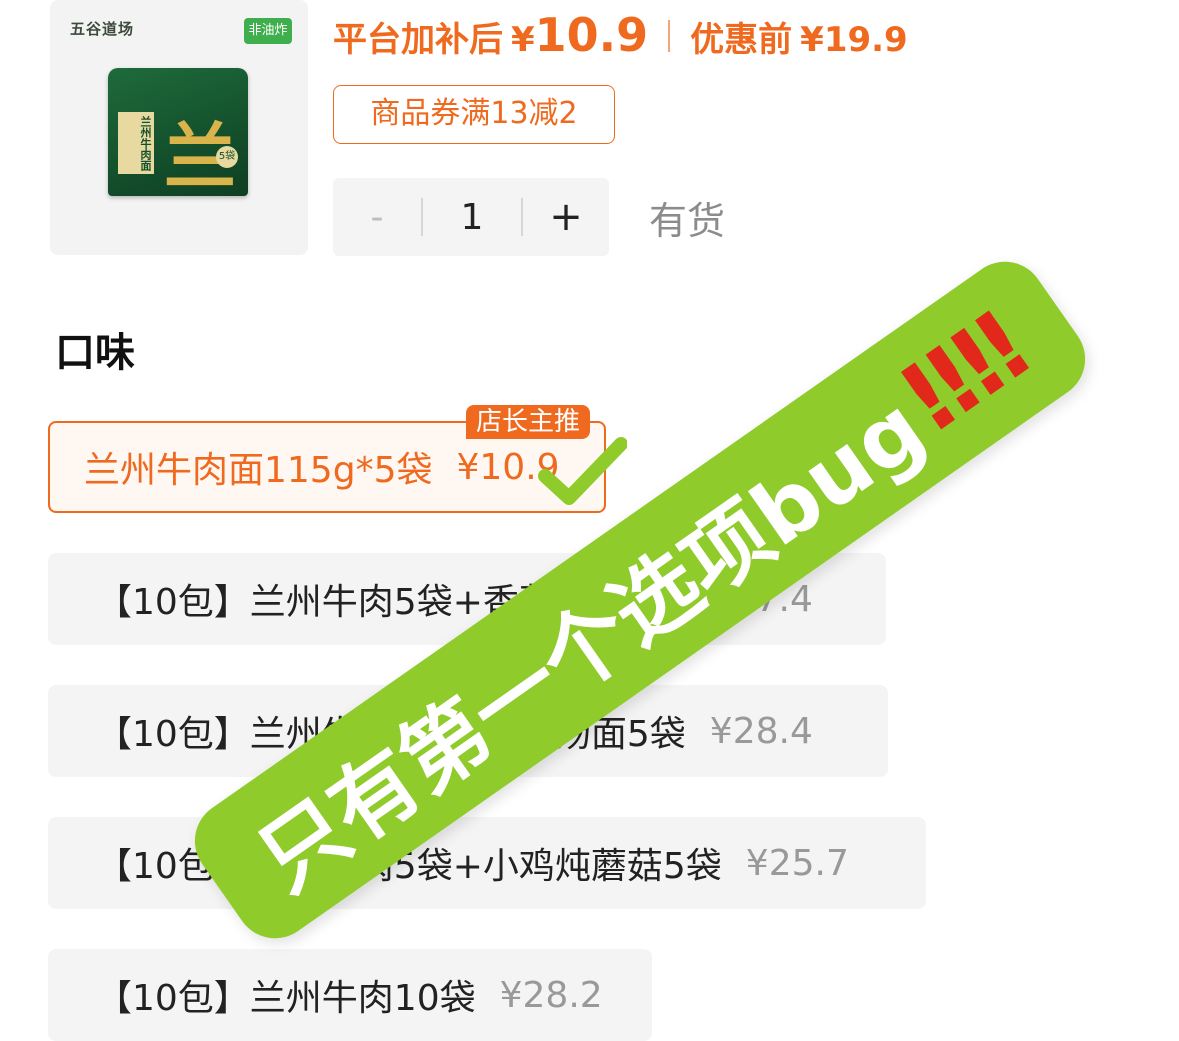 The height and width of the screenshot is (1041, 1179). Describe the element at coordinates (669, 36) in the screenshot. I see `price-divider` at that location.